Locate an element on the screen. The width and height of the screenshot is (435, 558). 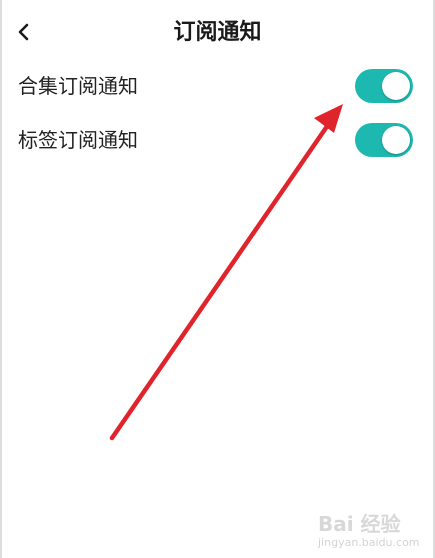
watermark-logo: Bai 经验 is located at coordinates (359, 522).